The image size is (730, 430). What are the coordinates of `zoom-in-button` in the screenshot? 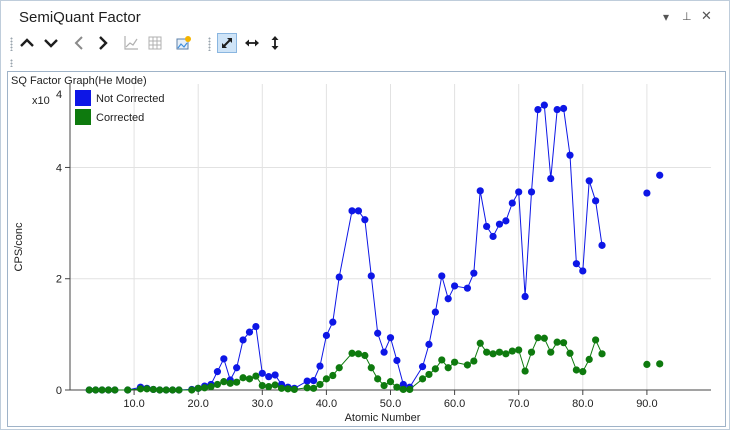 It's located at (27, 43).